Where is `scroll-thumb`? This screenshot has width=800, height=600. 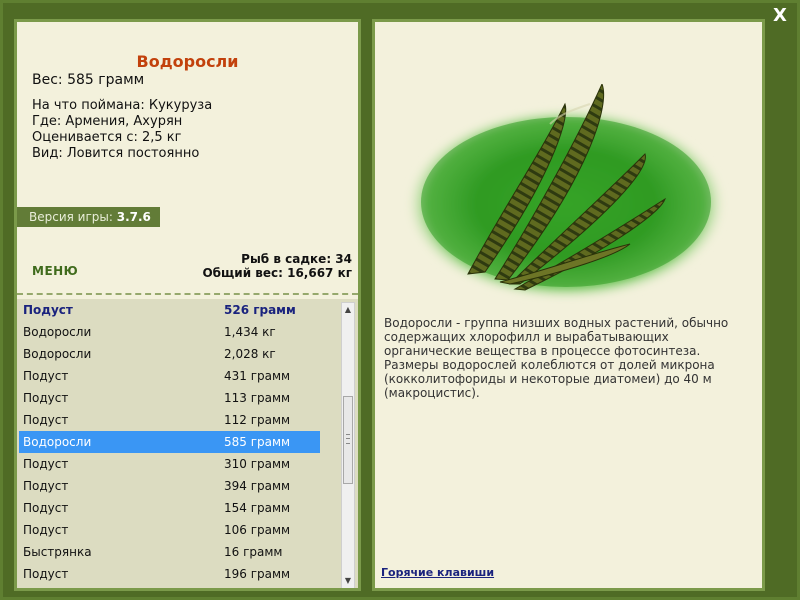 scroll-thumb is located at coordinates (348, 440).